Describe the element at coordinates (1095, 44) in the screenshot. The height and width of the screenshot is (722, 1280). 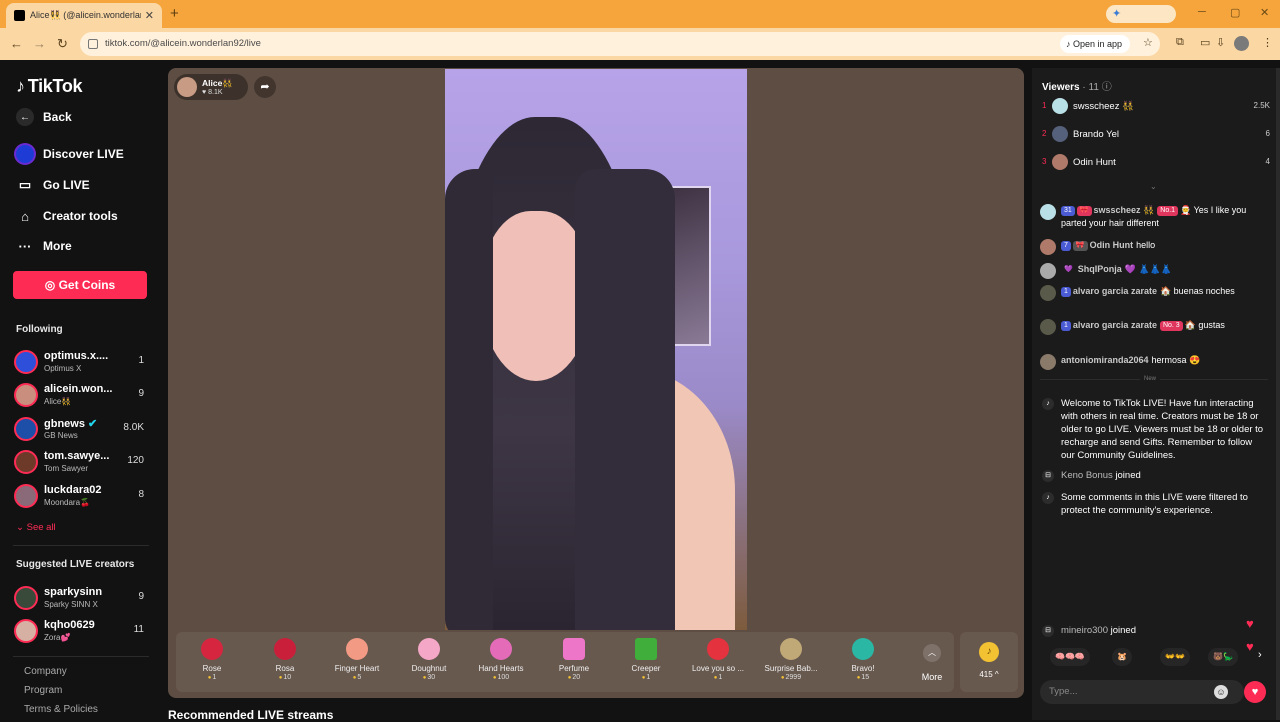
I see `open-in-app-button: ♪ Open in app` at that location.